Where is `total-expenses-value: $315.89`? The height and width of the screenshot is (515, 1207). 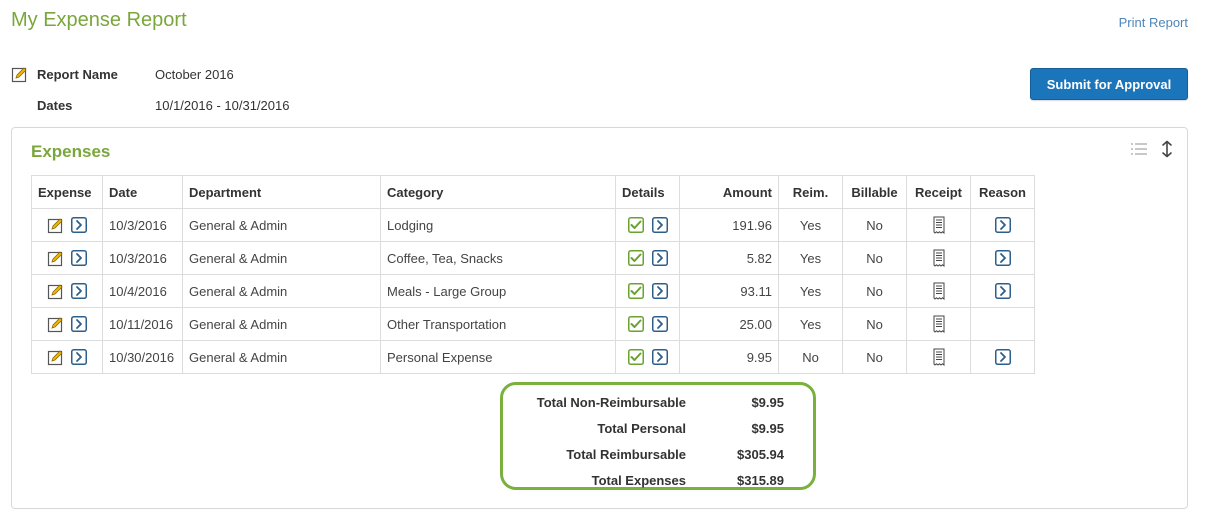 total-expenses-value: $315.89 is located at coordinates (760, 480).